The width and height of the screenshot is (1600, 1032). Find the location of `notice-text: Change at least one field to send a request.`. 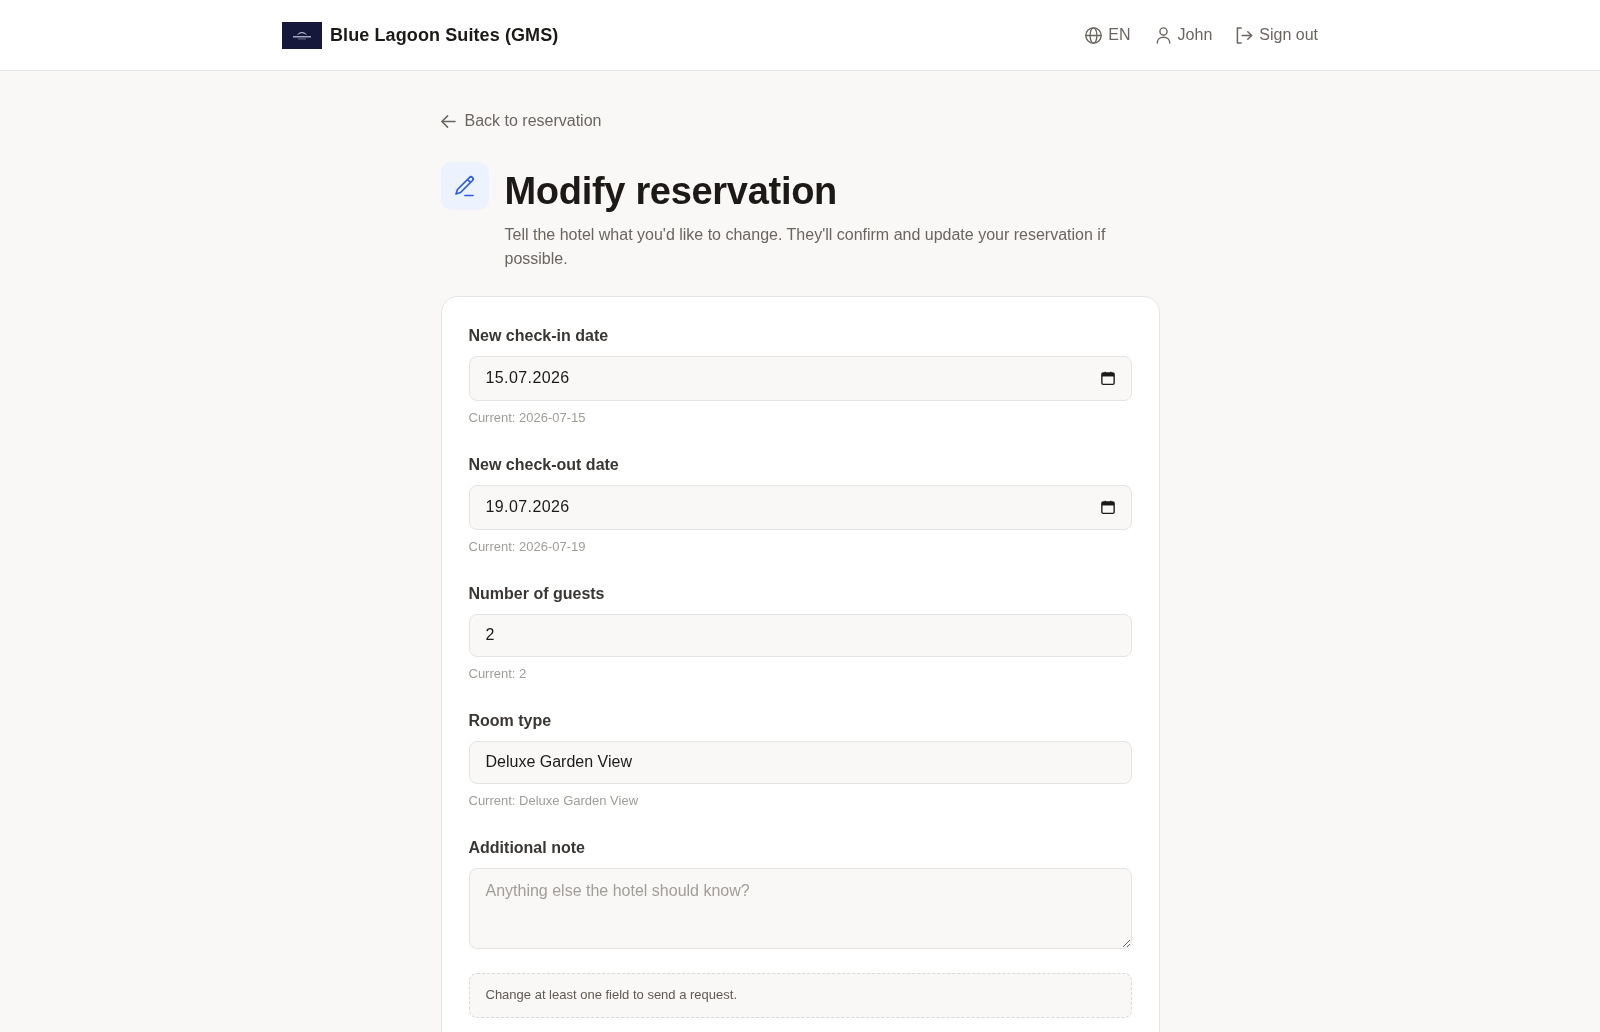

notice-text: Change at least one field to send a request. is located at coordinates (611, 995).